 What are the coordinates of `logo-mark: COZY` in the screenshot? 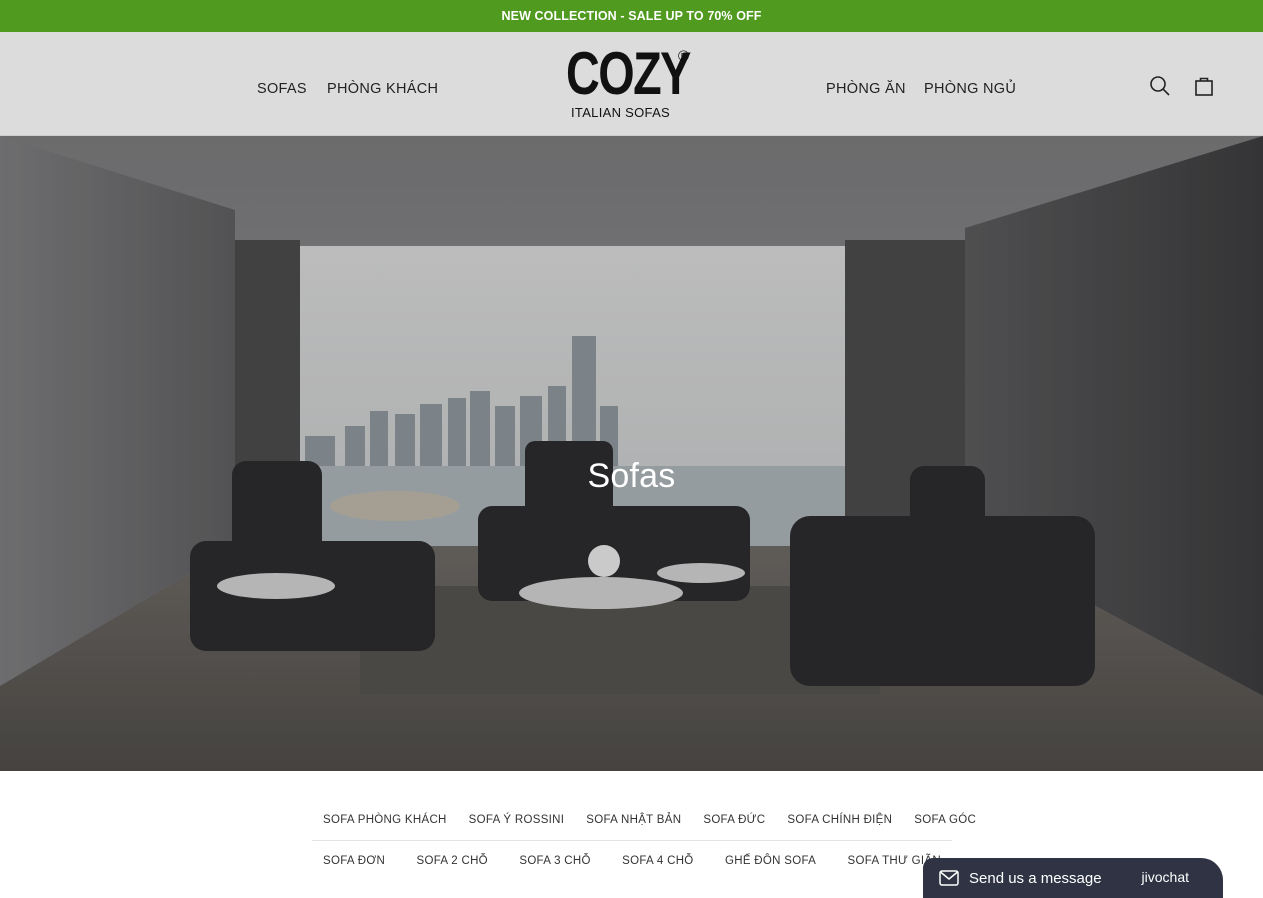 It's located at (628, 73).